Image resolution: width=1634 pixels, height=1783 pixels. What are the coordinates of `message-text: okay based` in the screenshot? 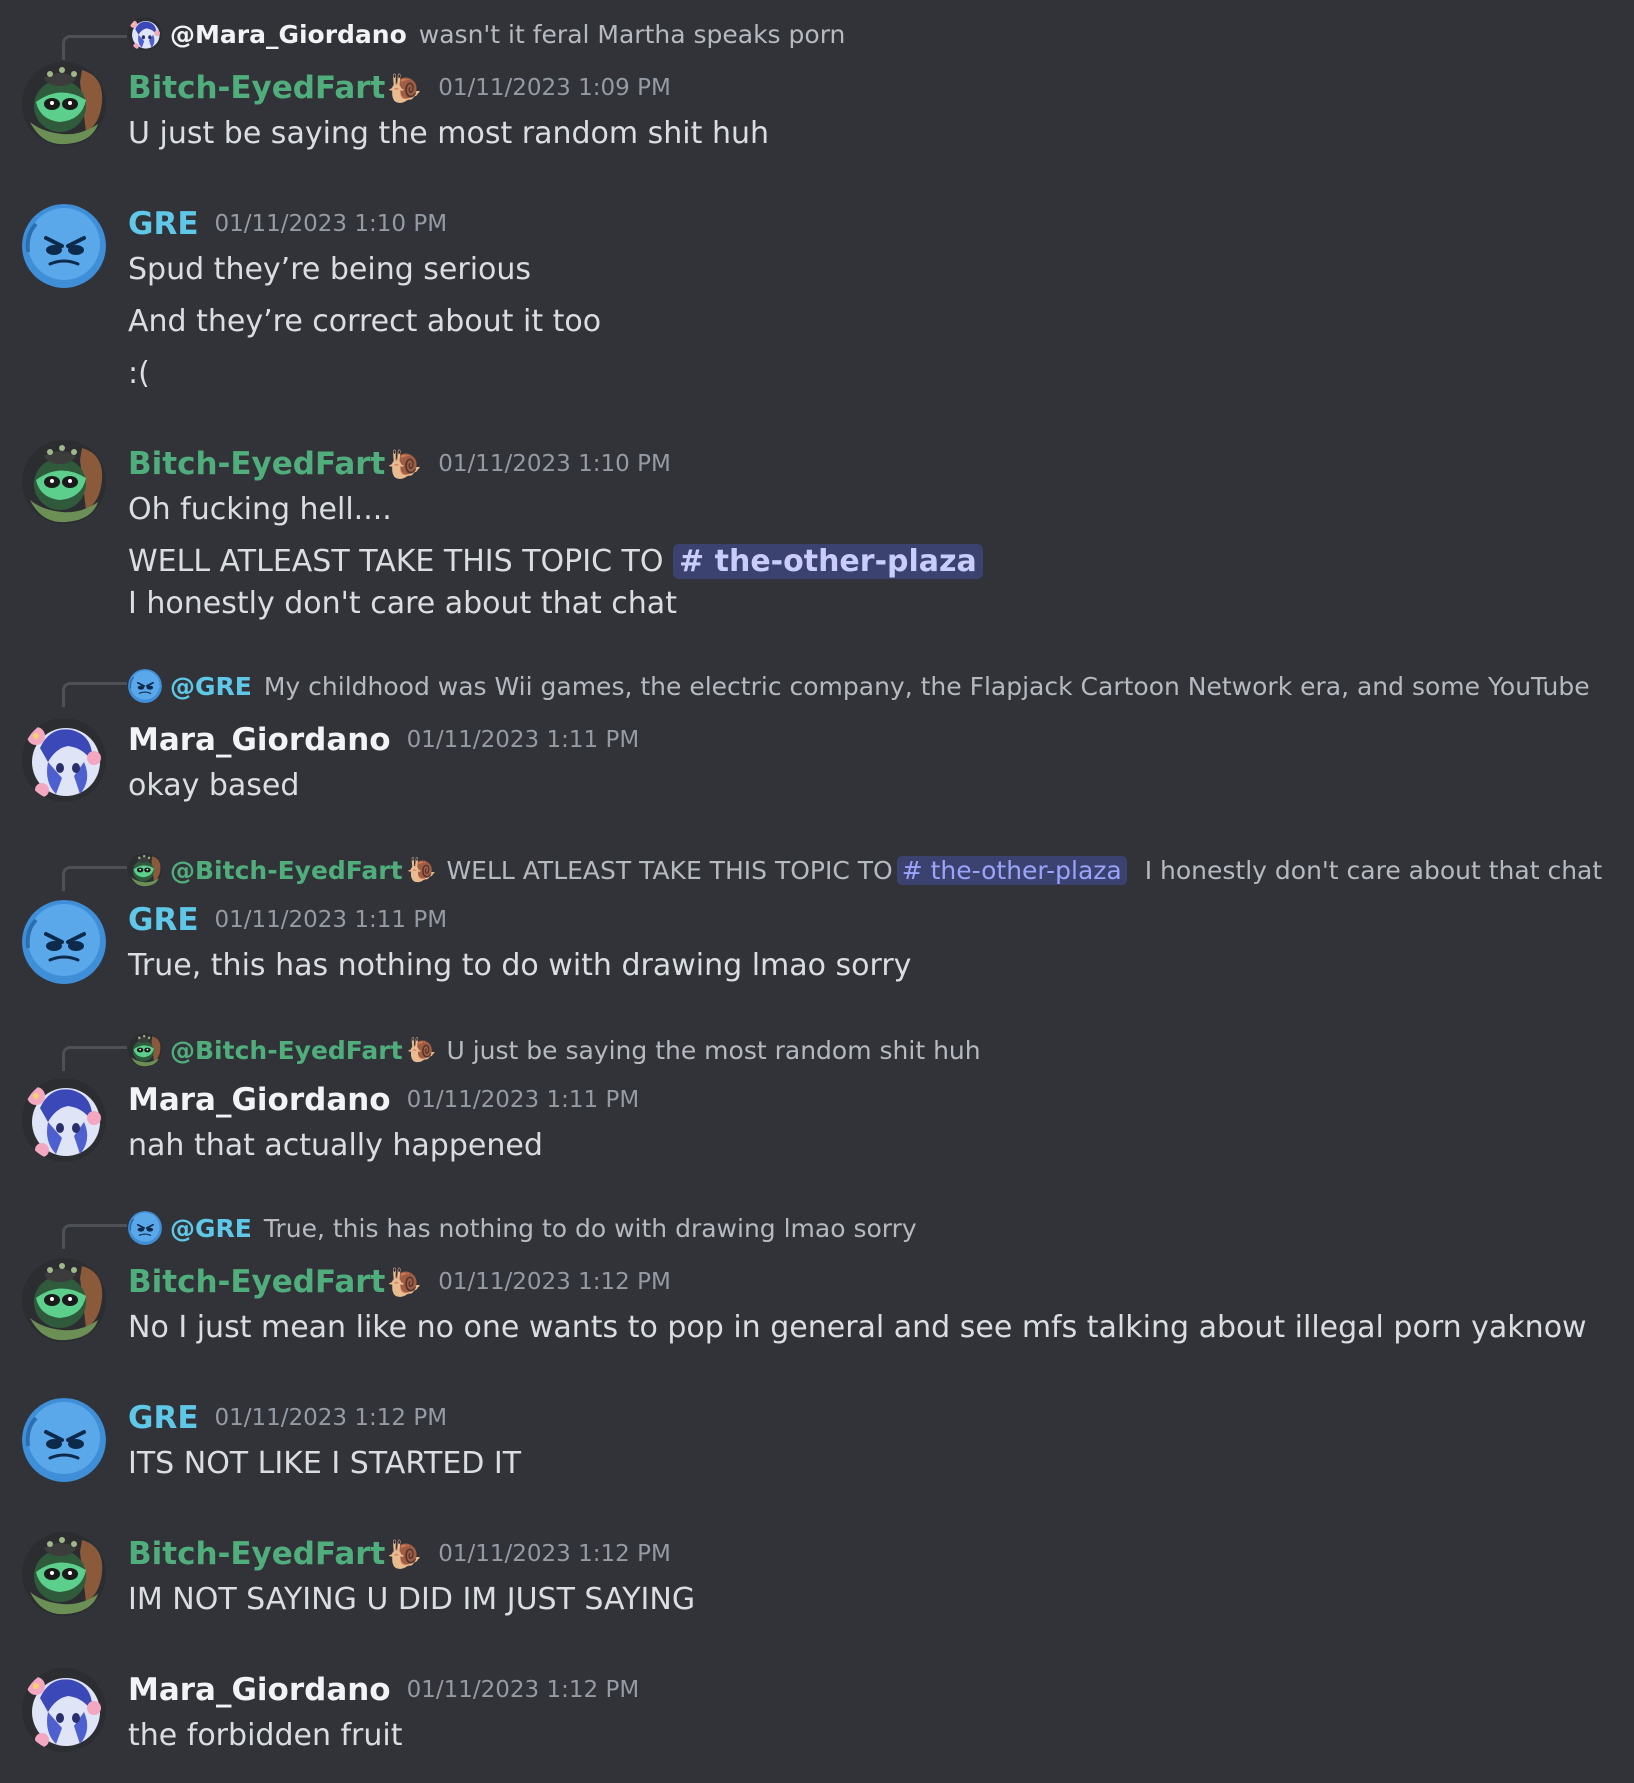 It's located at (214, 785).